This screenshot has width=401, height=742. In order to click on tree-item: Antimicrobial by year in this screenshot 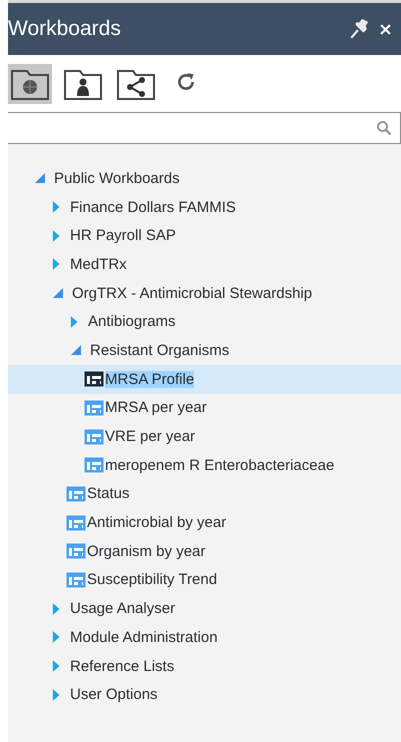, I will do `click(156, 523)`.